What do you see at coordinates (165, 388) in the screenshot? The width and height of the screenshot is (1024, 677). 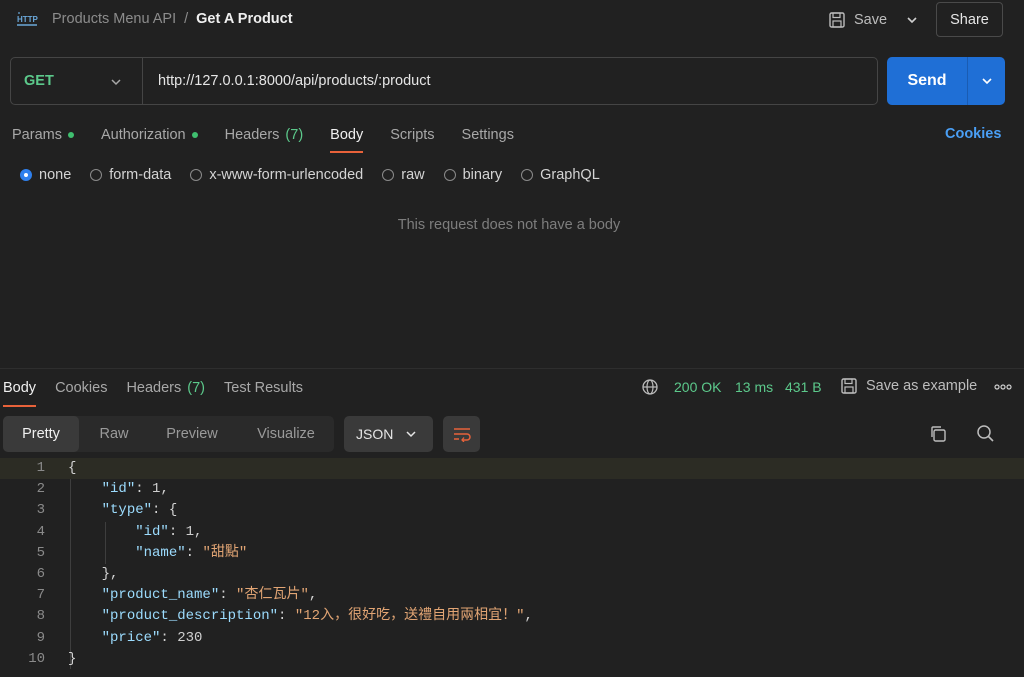 I see `response-tab-headers: Headers (7)` at bounding box center [165, 388].